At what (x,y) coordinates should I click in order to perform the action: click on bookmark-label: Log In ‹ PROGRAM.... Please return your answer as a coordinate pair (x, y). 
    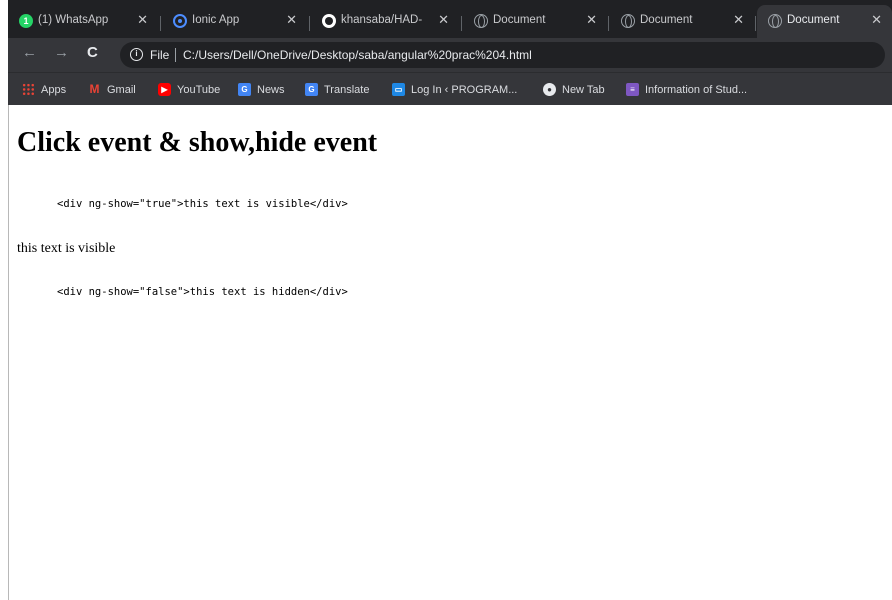
    Looking at the image, I should click on (464, 89).